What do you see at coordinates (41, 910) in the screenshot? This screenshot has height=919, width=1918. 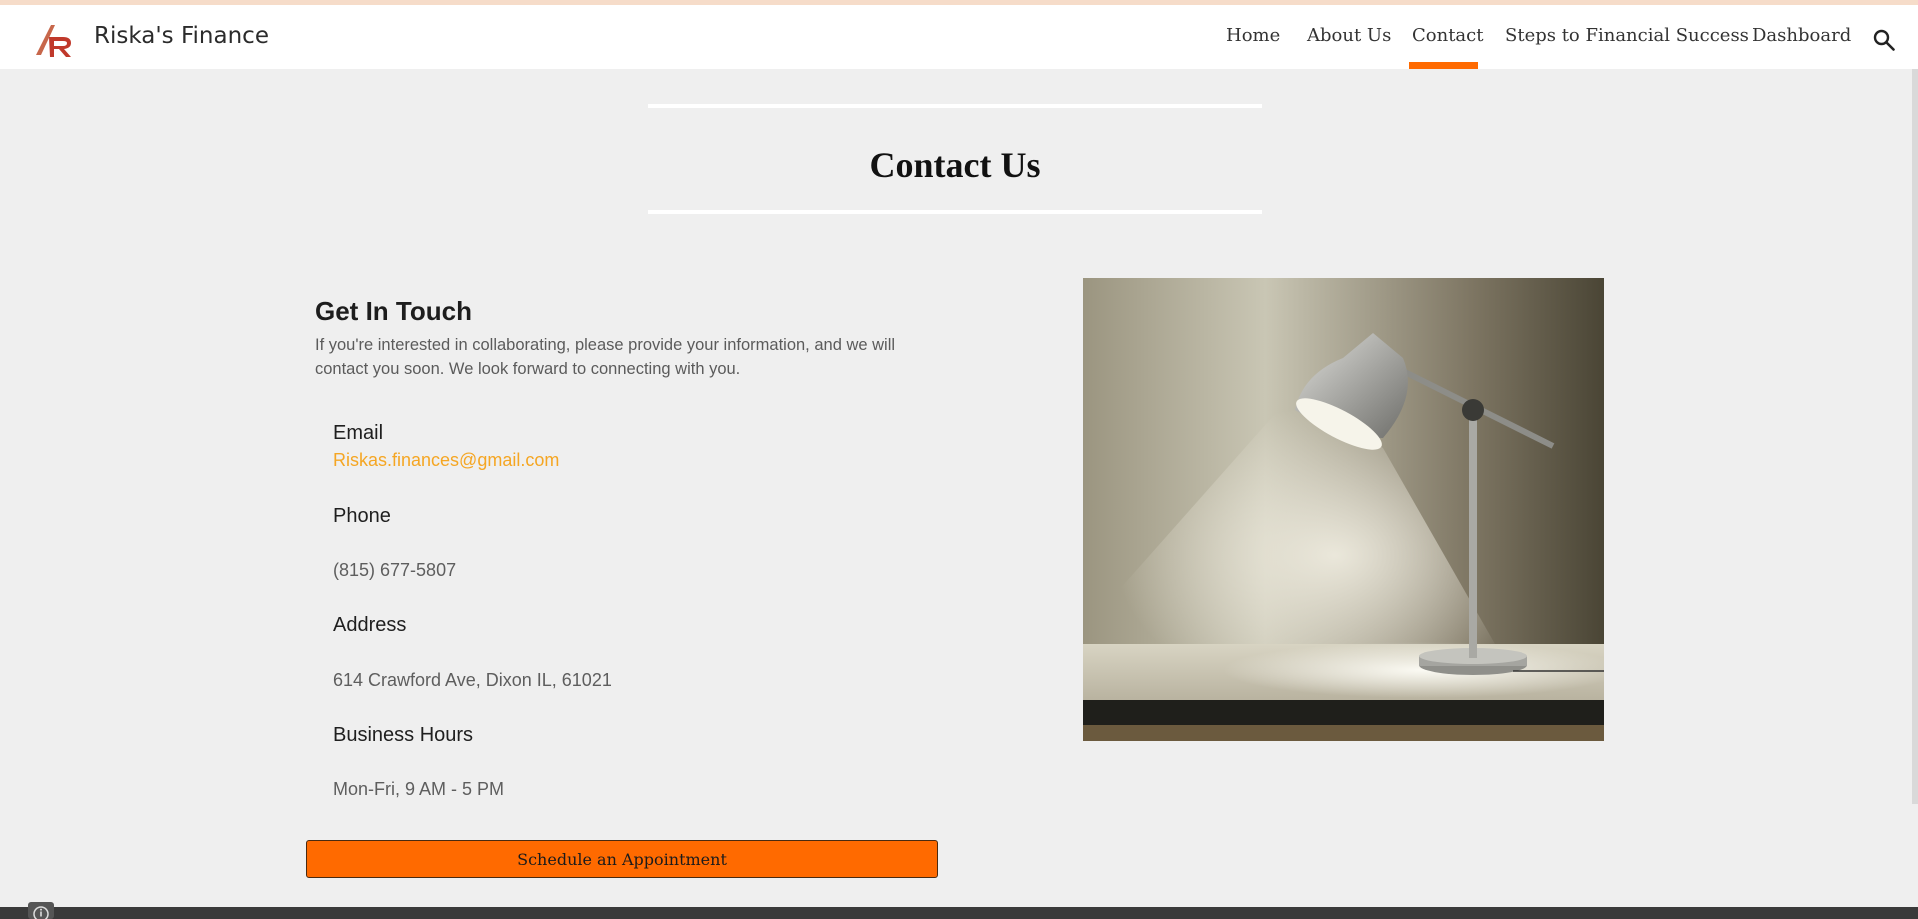 I see `info-icon` at bounding box center [41, 910].